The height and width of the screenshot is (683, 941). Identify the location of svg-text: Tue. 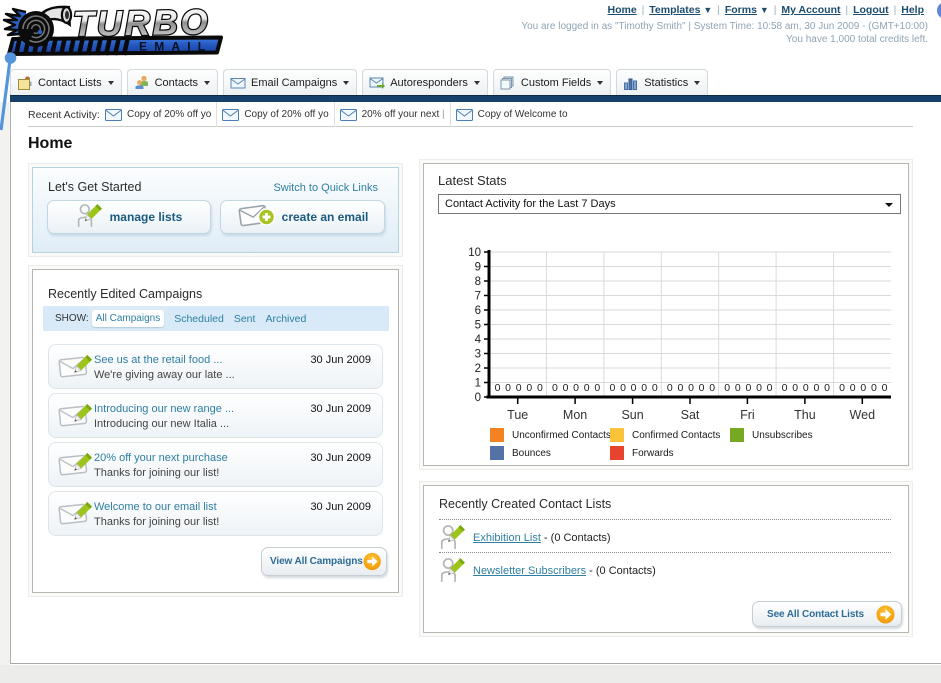
(517, 415).